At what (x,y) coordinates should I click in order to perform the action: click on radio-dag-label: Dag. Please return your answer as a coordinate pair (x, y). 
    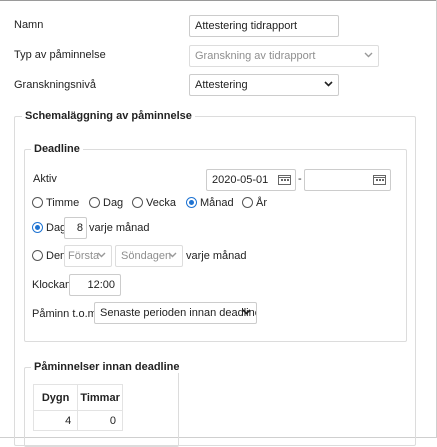
    Looking at the image, I should click on (113, 203).